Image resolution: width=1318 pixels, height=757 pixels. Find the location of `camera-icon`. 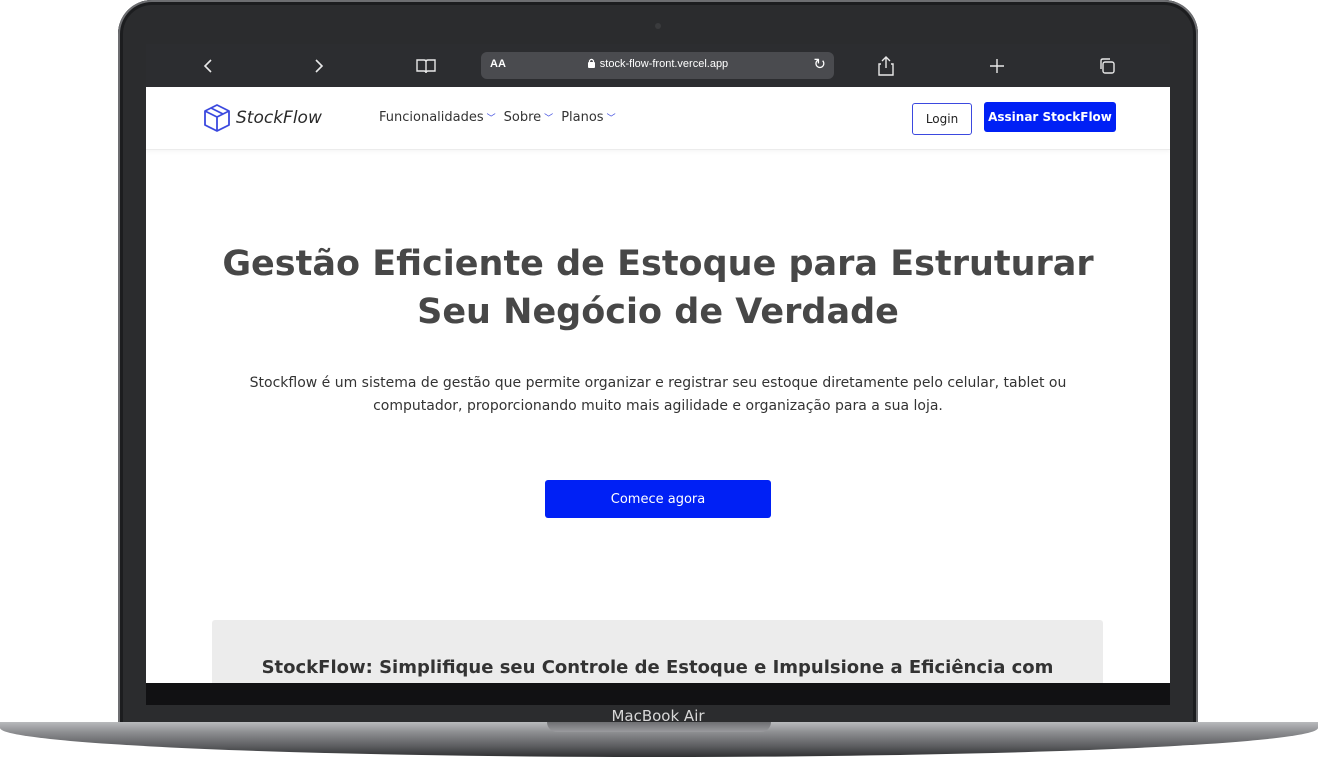

camera-icon is located at coordinates (658, 26).